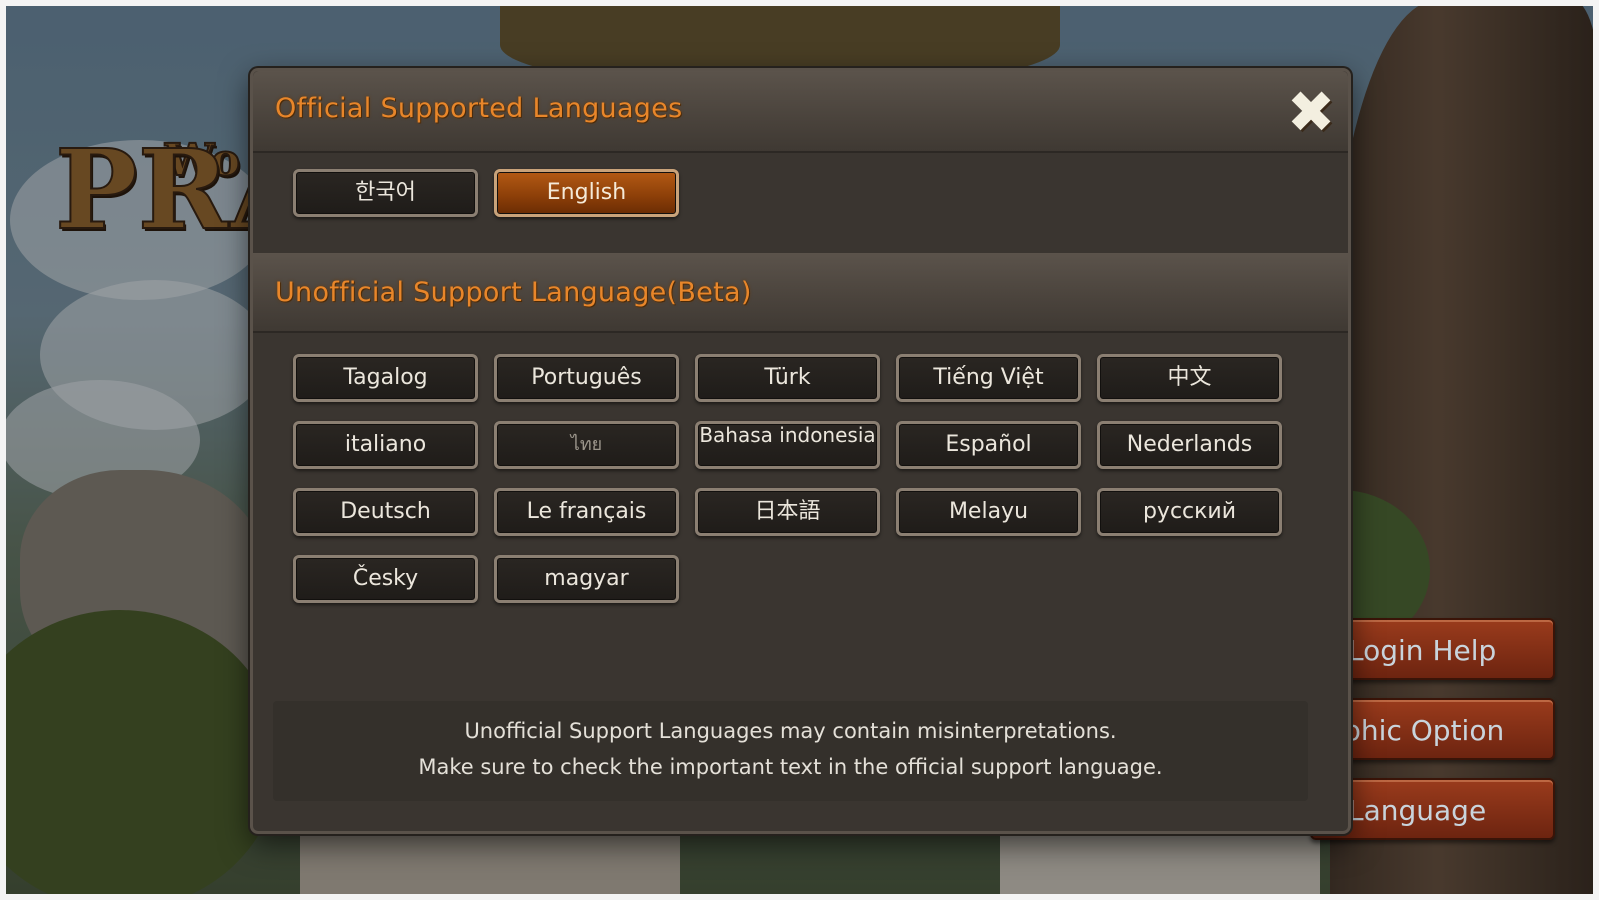  What do you see at coordinates (385, 378) in the screenshot?
I see `lang-button-tagalog: Tagalog` at bounding box center [385, 378].